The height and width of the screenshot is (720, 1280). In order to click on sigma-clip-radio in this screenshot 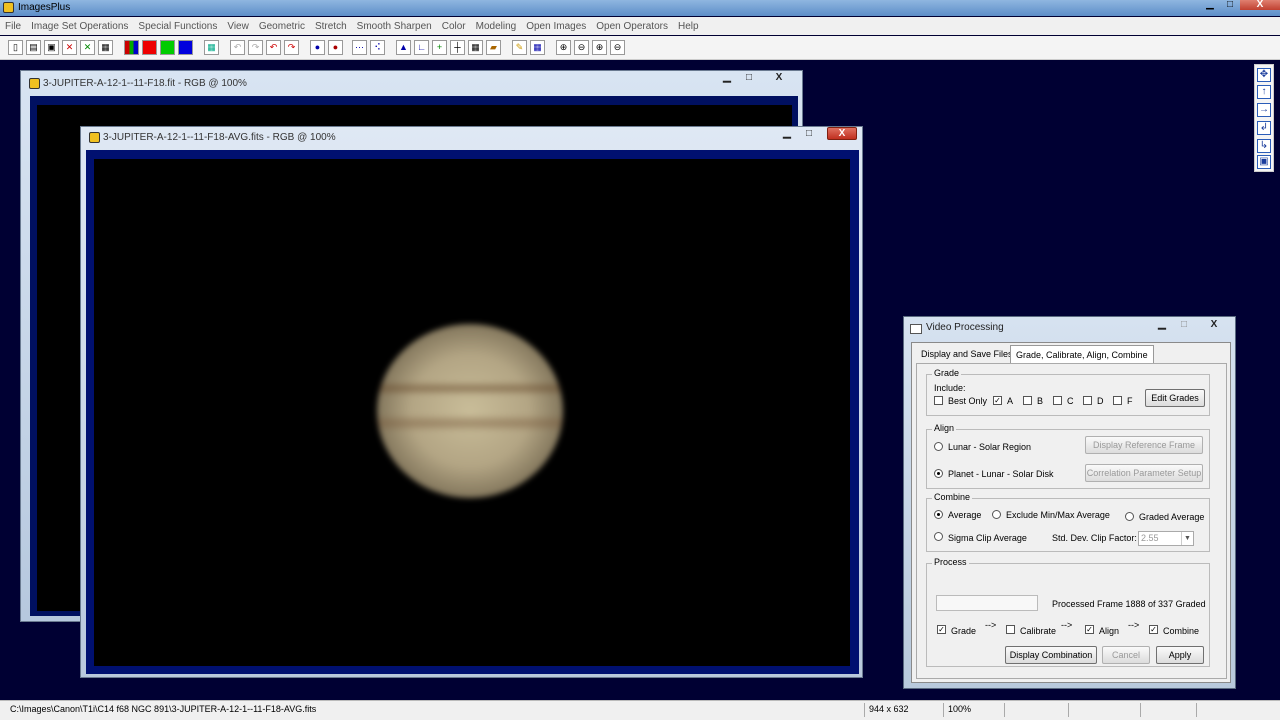, I will do `click(938, 536)`.